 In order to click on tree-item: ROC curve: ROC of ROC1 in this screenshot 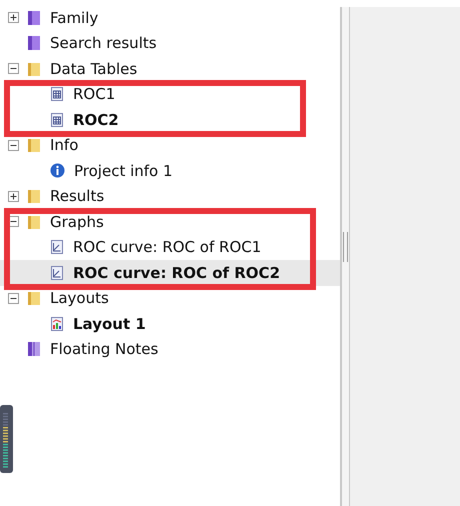, I will do `click(170, 247)`.